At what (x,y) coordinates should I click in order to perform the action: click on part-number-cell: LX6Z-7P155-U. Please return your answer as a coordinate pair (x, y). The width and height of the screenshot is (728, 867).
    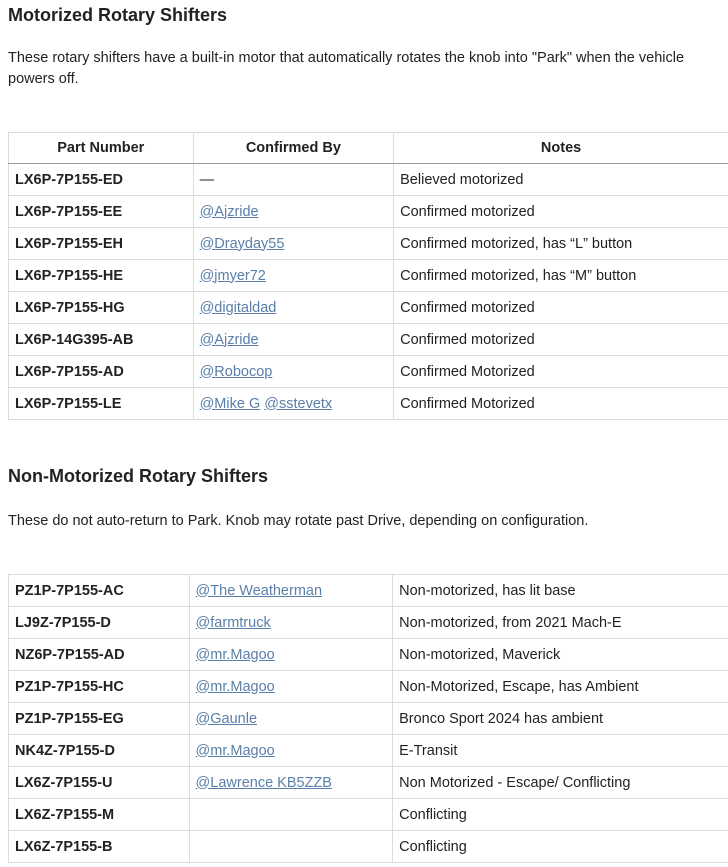
    Looking at the image, I should click on (99, 782).